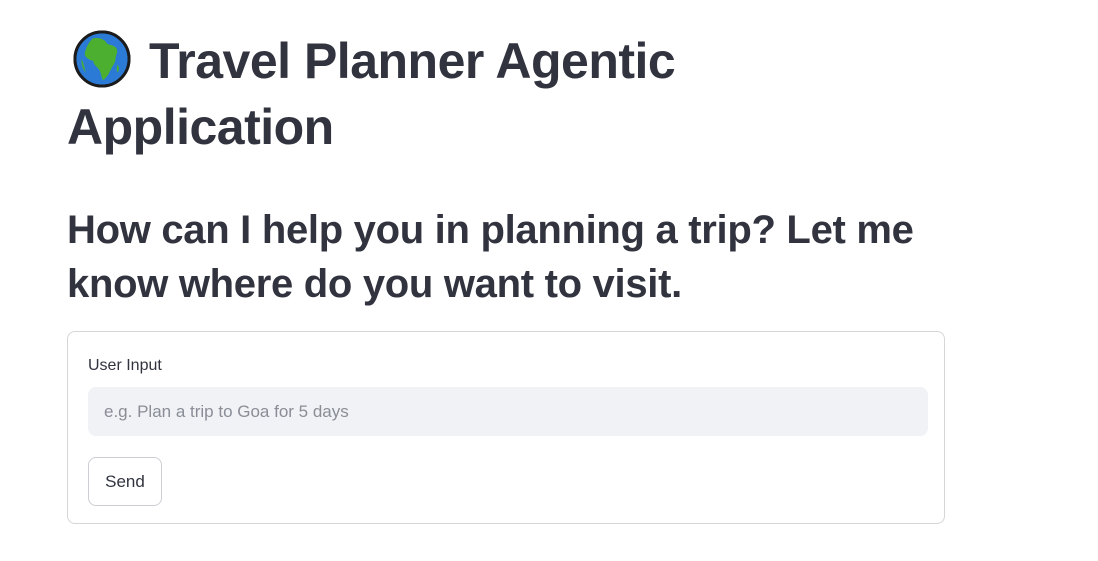  What do you see at coordinates (371, 94) in the screenshot?
I see `page-title-text: Travel Planner Agentic Application` at bounding box center [371, 94].